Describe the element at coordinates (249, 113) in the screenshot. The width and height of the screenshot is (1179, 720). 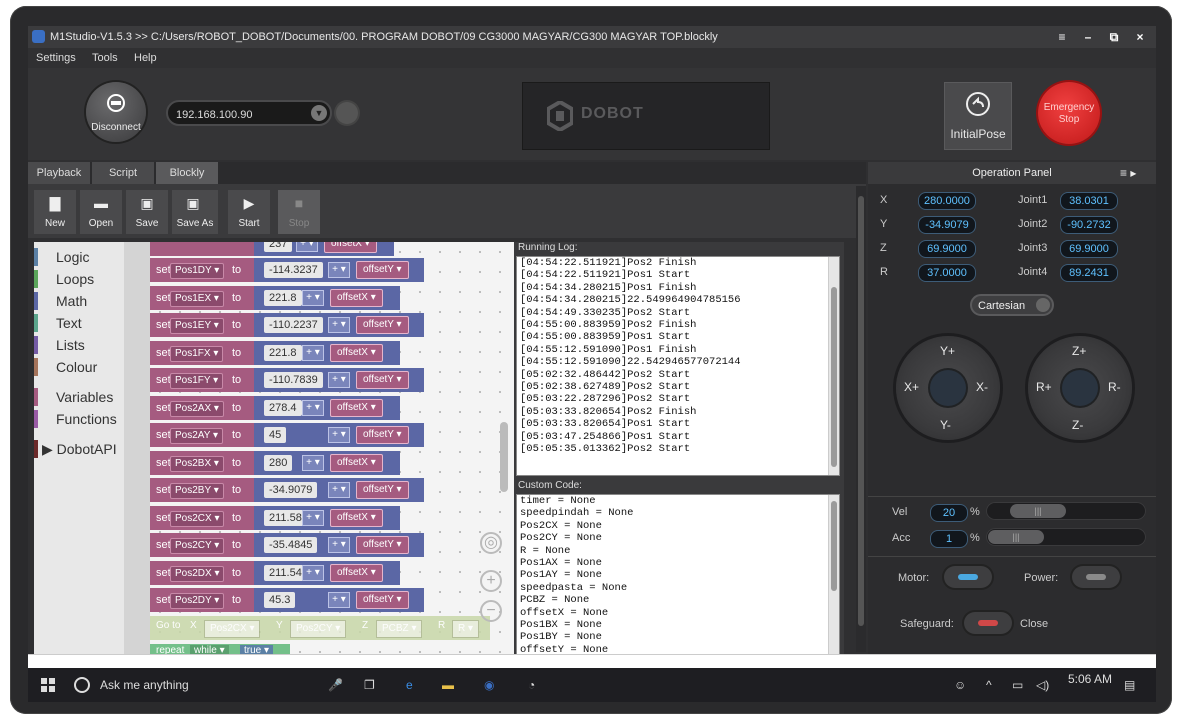
I see `ip-address-select: 192.168.100.90 ▼` at that location.